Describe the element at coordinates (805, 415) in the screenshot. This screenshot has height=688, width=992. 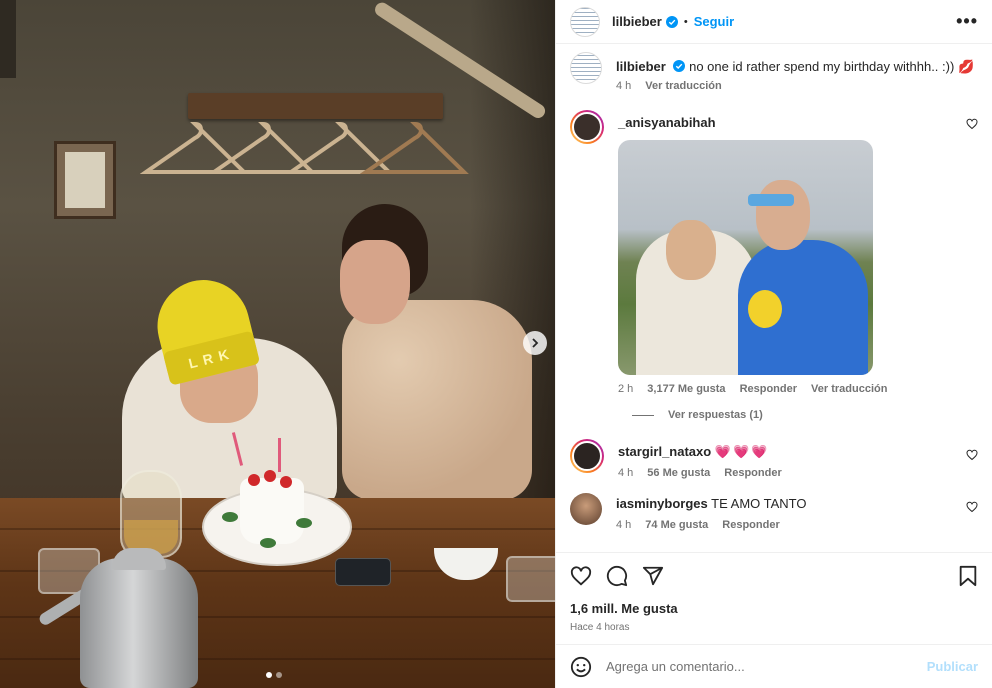
I see `view-replies-button: Ver respuestas (1)` at that location.